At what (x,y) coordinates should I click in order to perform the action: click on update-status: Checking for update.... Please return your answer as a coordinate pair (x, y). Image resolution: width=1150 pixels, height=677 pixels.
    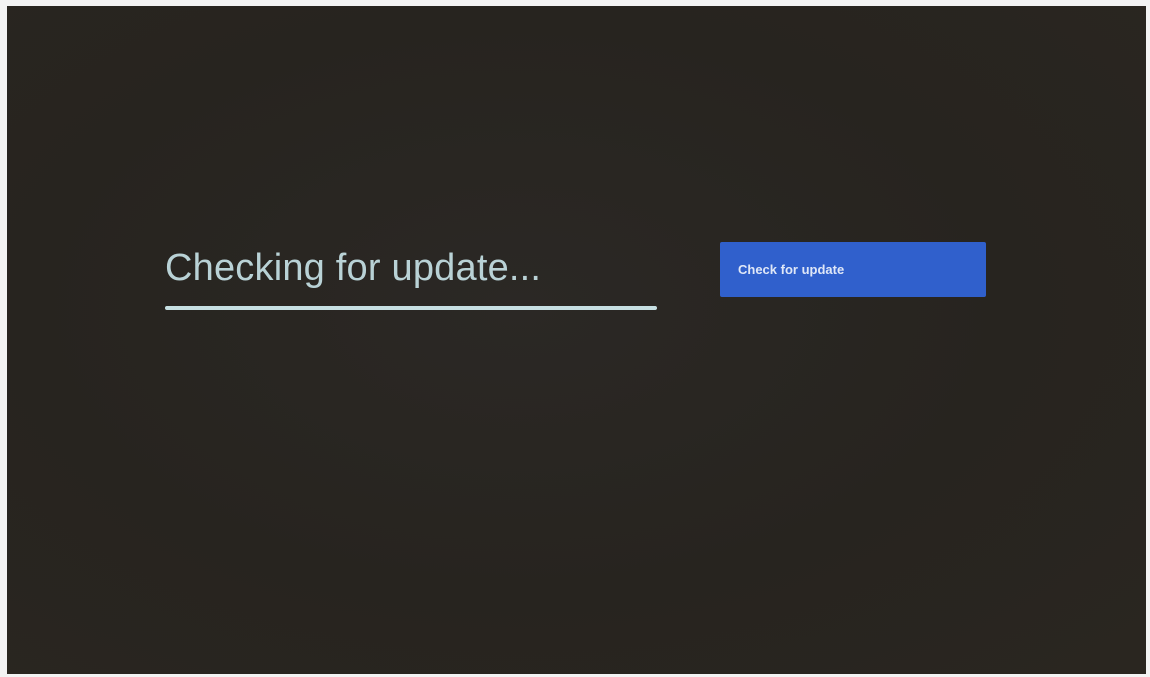
    Looking at the image, I should click on (411, 276).